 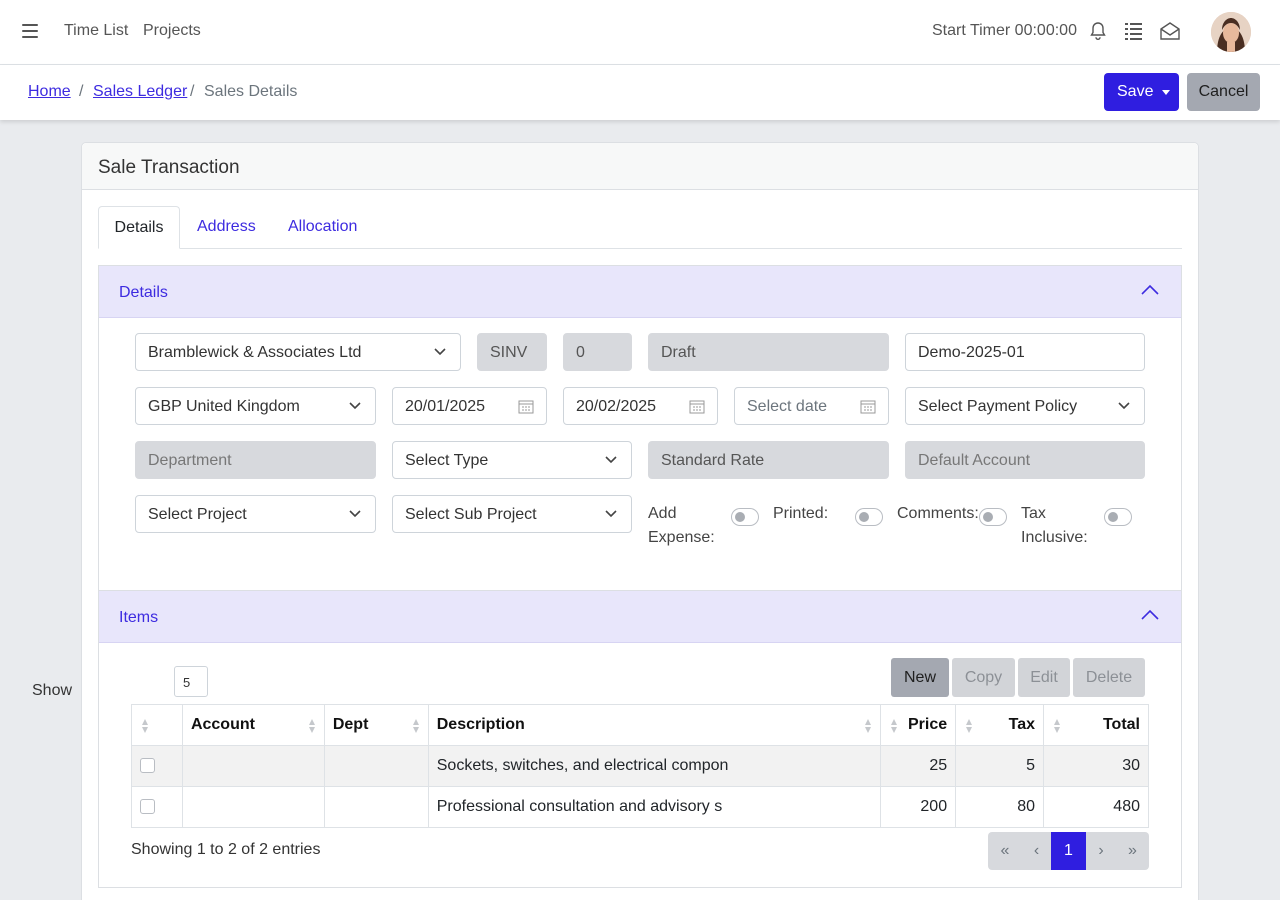 What do you see at coordinates (640, 32) in the screenshot?
I see `top-navbar: Time List Projects Start Timer 00:00:00` at bounding box center [640, 32].